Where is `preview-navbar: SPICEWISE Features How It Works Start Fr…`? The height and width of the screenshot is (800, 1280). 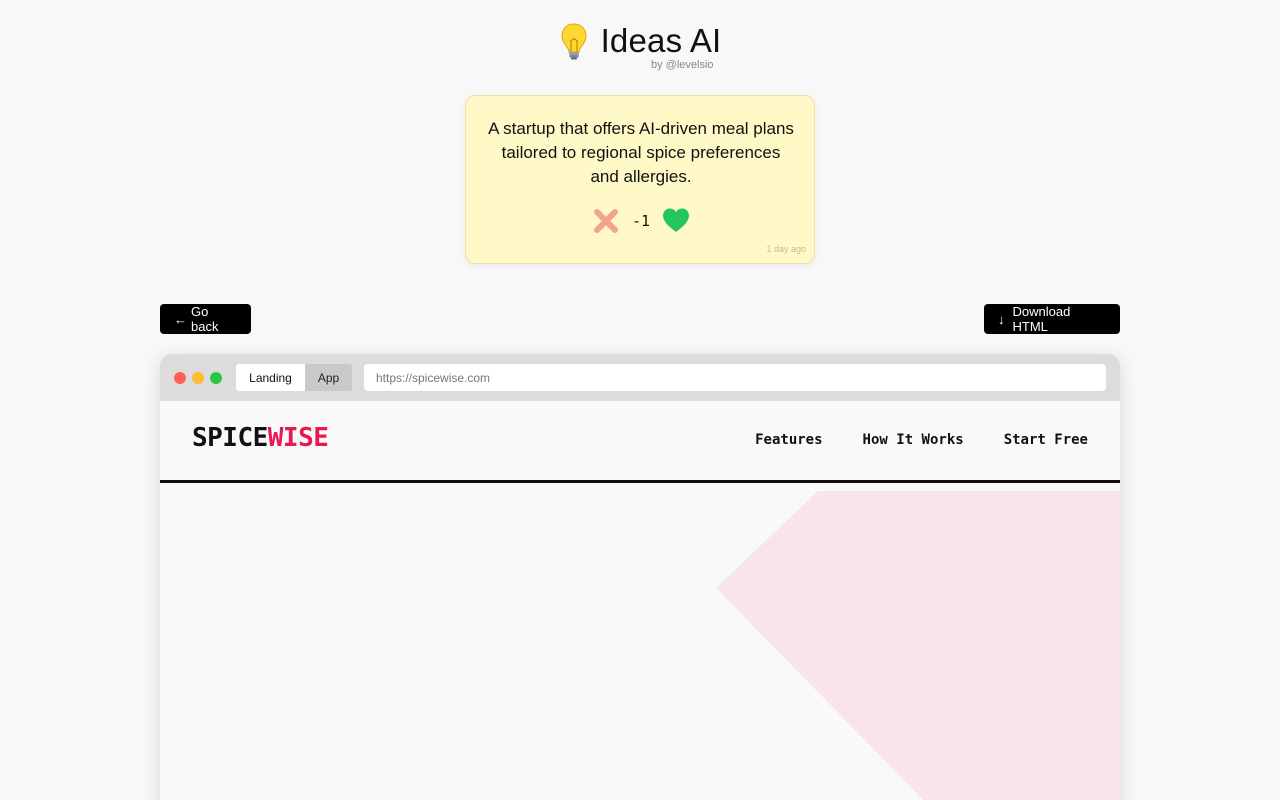
preview-navbar: SPICEWISE Features How It Works Start Fr… is located at coordinates (640, 442).